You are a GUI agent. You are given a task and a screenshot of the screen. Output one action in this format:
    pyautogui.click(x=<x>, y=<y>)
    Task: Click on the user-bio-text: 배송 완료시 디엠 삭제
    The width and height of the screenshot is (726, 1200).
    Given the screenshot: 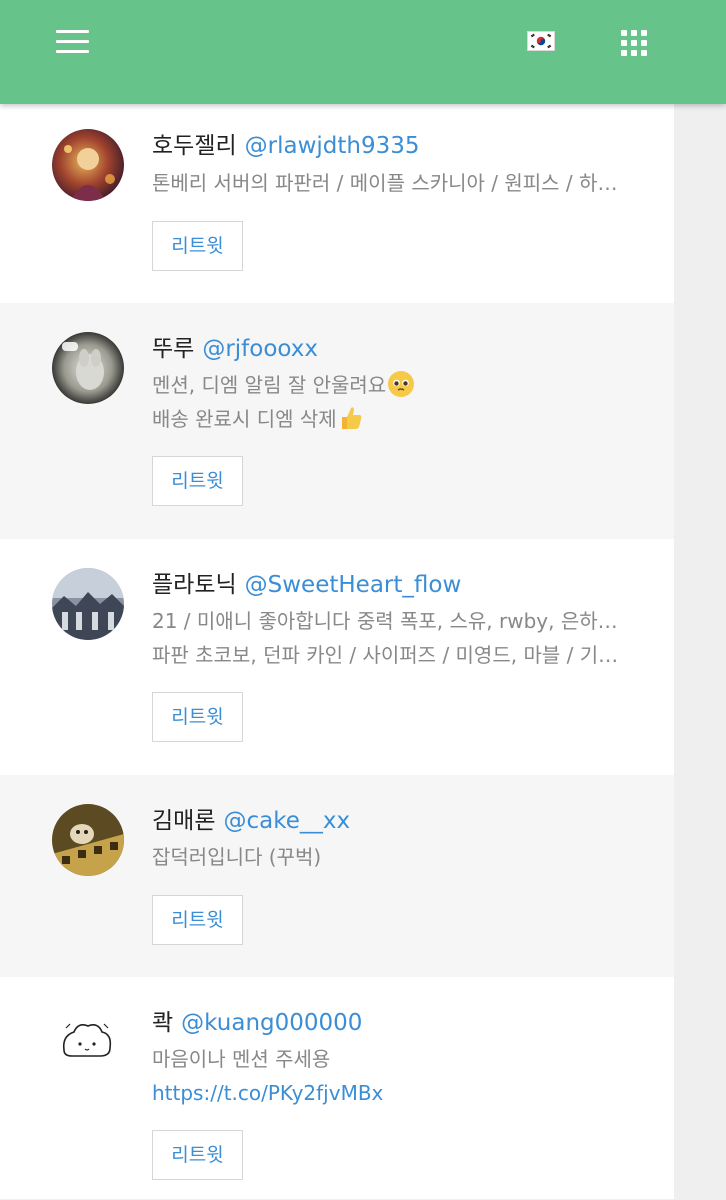 What is the action you would take?
    pyautogui.click(x=244, y=419)
    